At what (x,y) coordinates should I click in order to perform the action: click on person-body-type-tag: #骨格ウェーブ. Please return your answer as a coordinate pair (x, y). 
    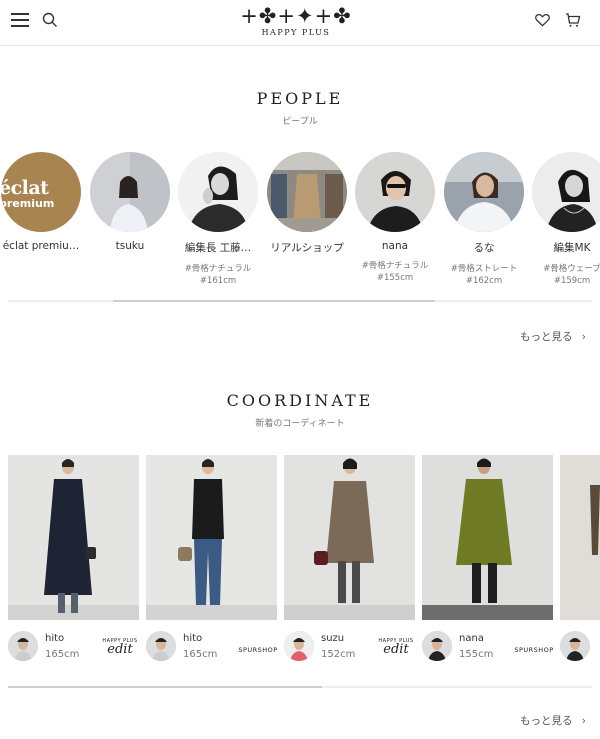
    Looking at the image, I should click on (571, 269).